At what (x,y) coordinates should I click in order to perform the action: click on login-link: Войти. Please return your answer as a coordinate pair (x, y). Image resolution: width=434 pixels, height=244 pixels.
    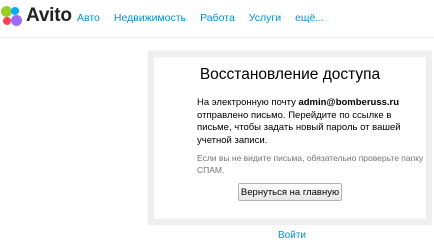
    Looking at the image, I should click on (292, 235).